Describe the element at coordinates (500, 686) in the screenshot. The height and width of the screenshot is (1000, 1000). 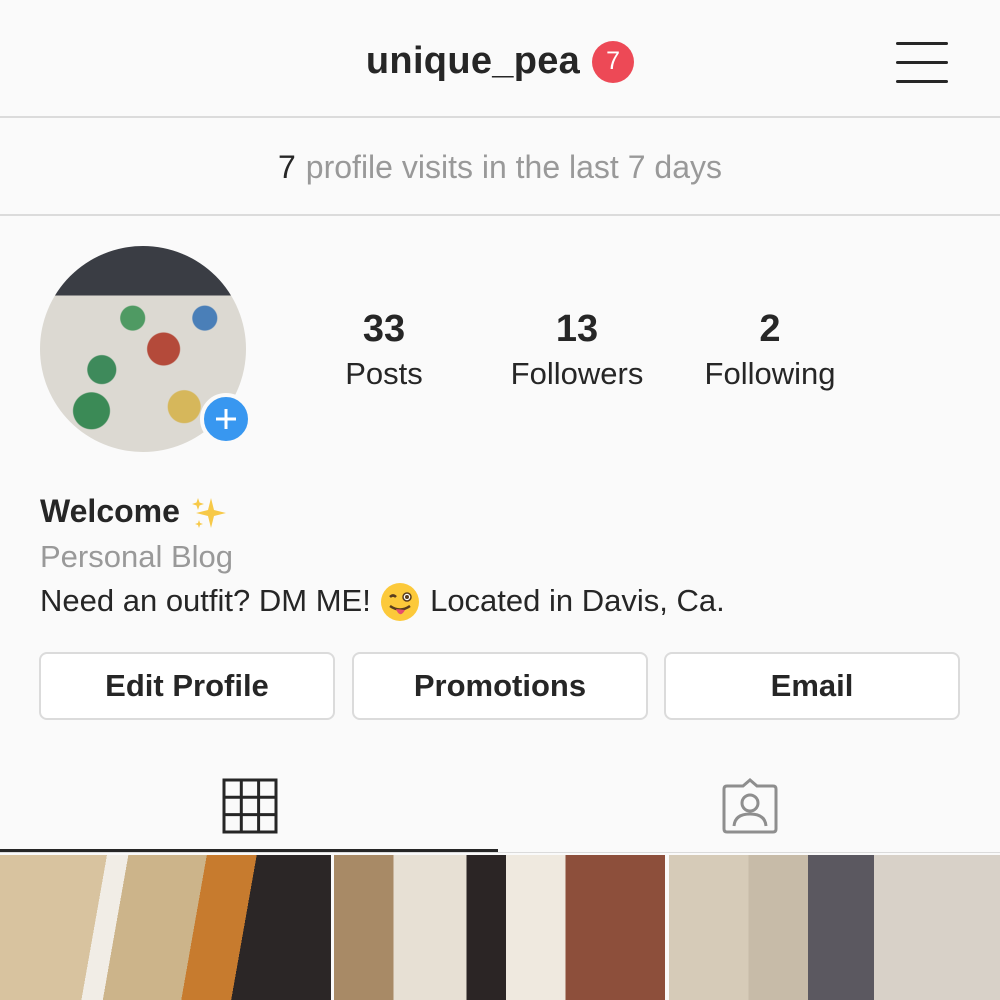
I see `promotions-button: Promotions` at that location.